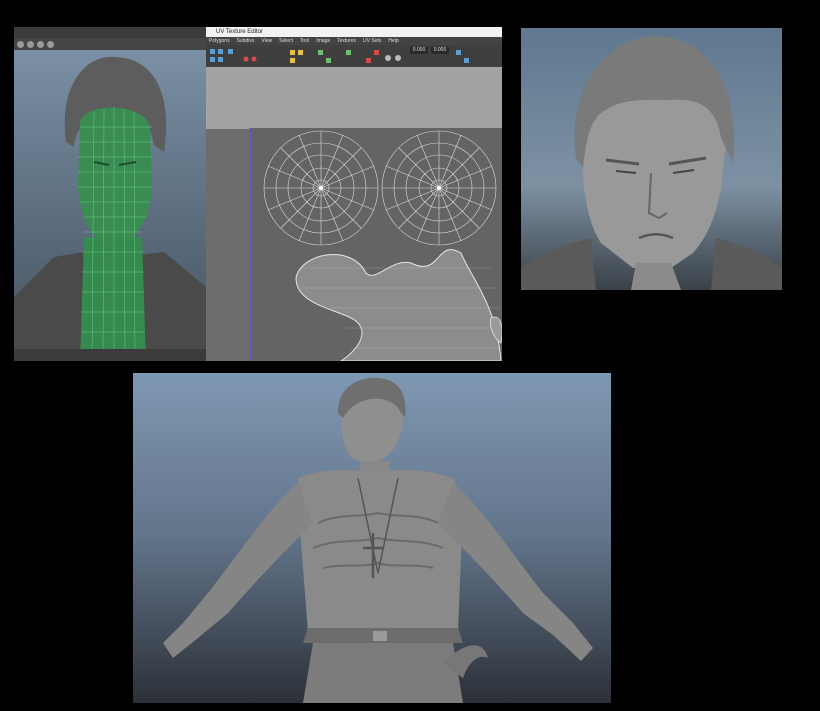 The width and height of the screenshot is (820, 711). I want to click on uv-grid-area, so click(354, 98).